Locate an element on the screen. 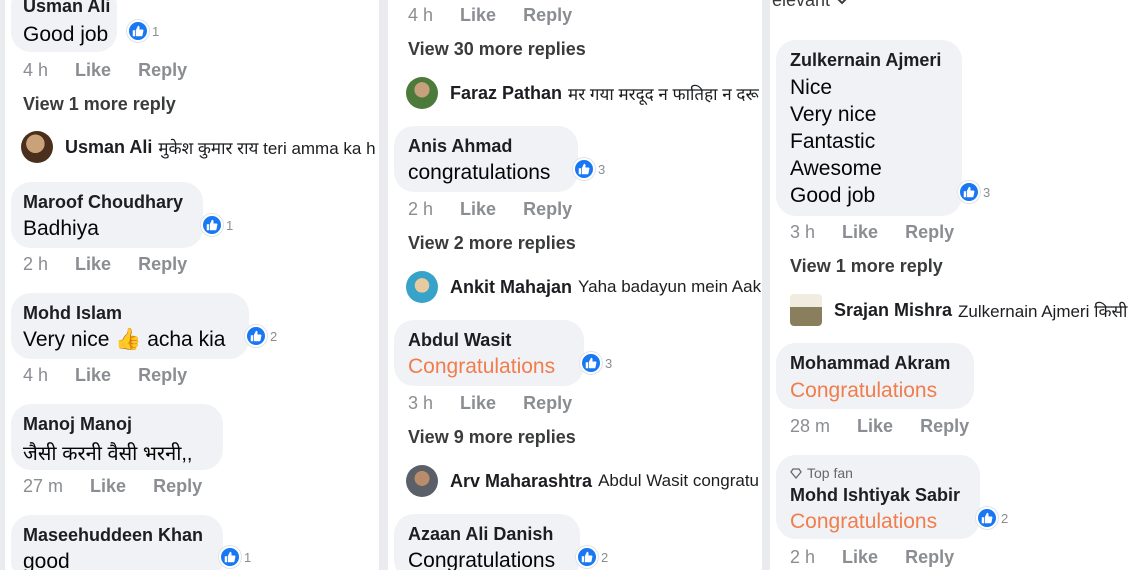 This screenshot has width=1140, height=570. comment-time: 28 m is located at coordinates (810, 426).